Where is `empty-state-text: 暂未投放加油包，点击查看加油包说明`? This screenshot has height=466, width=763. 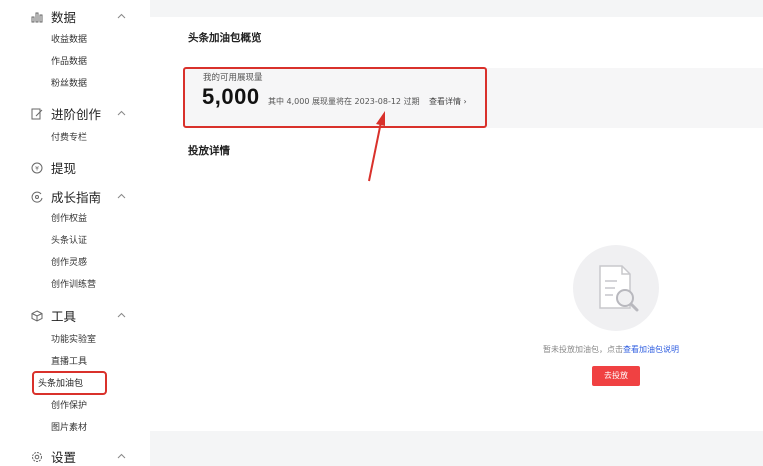
empty-state-text: 暂未投放加油包，点击查看加油包说明 is located at coordinates (611, 349).